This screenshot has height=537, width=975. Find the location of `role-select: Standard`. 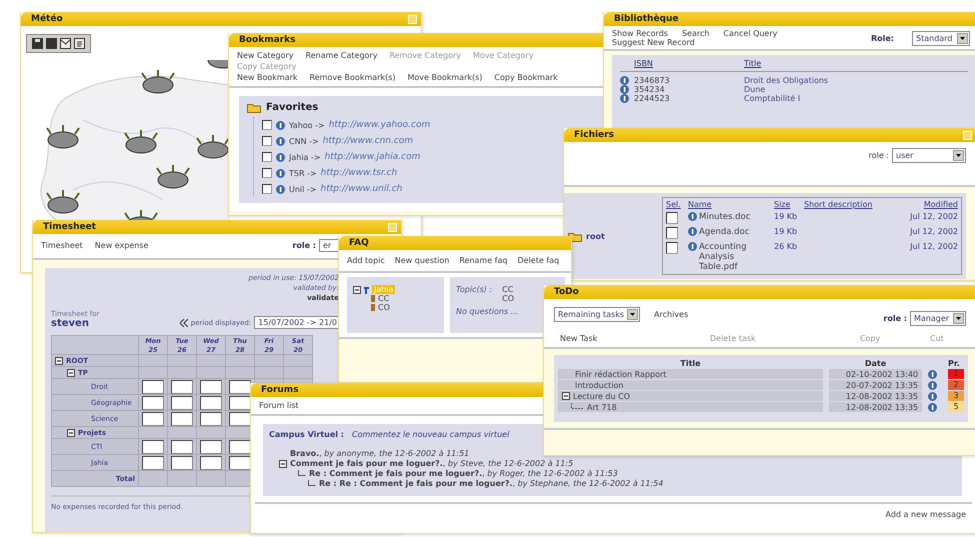

role-select: Standard is located at coordinates (941, 38).